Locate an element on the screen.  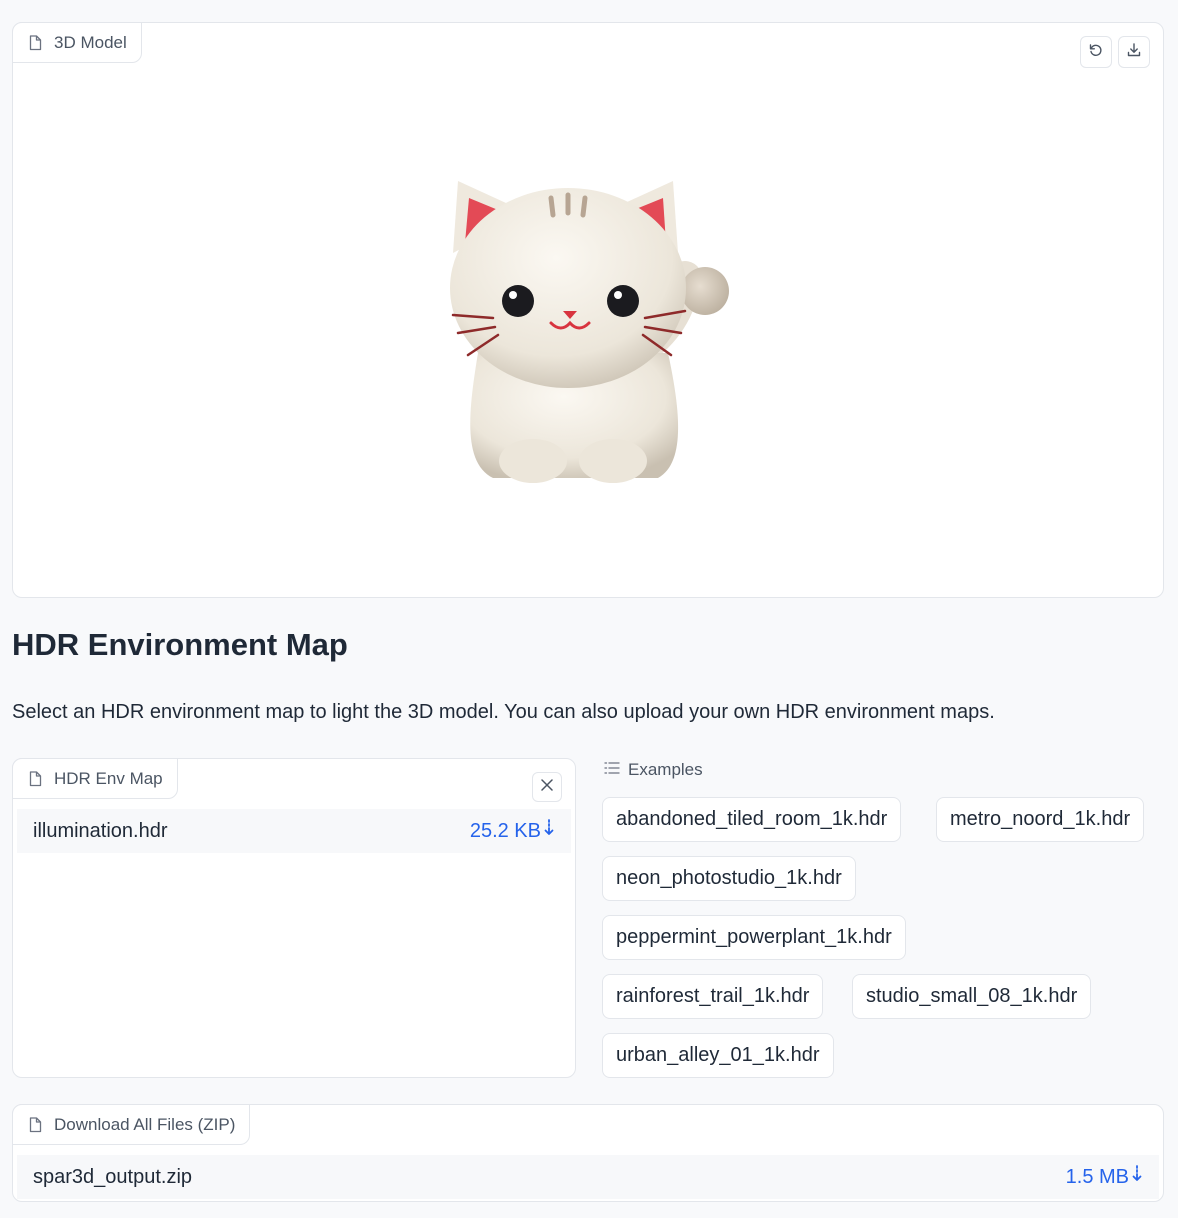
reset-icon is located at coordinates (1096, 52).